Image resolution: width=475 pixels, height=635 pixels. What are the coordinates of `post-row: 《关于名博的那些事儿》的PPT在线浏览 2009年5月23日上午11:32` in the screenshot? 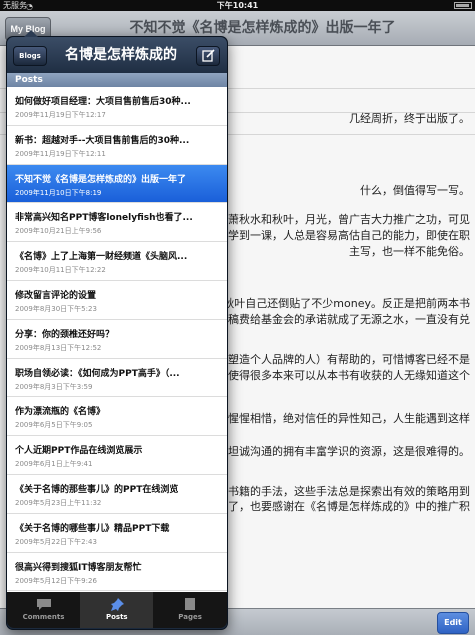 It's located at (117, 494).